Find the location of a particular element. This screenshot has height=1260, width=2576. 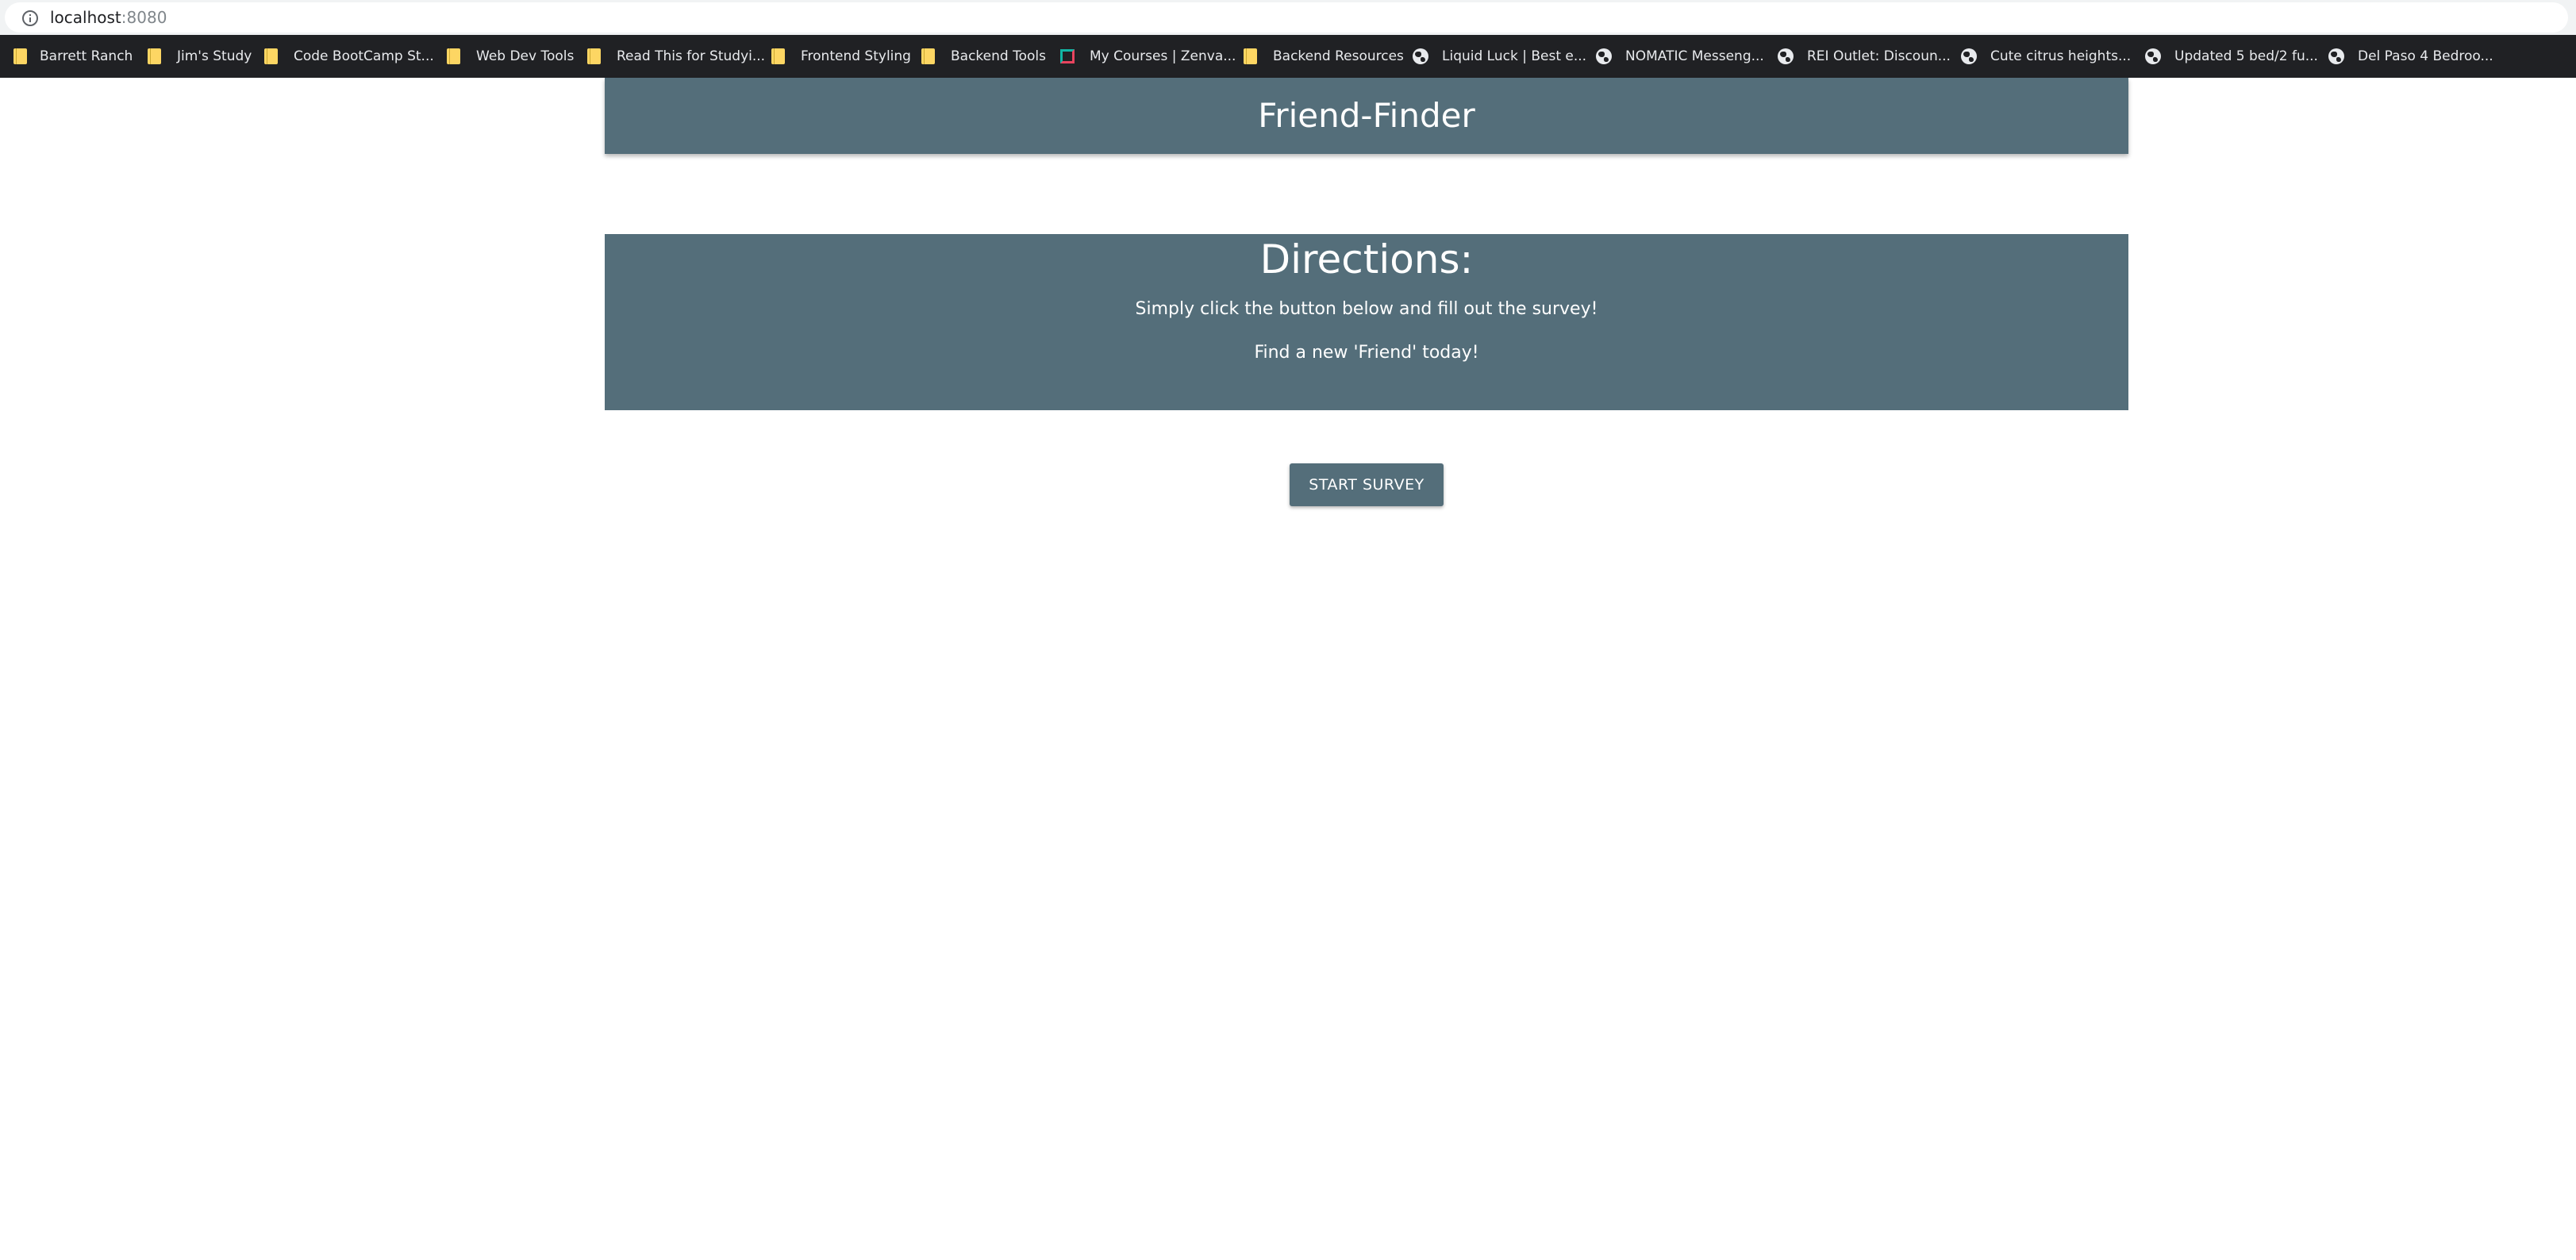

start-survey-button: START SURVEY is located at coordinates (1367, 484).